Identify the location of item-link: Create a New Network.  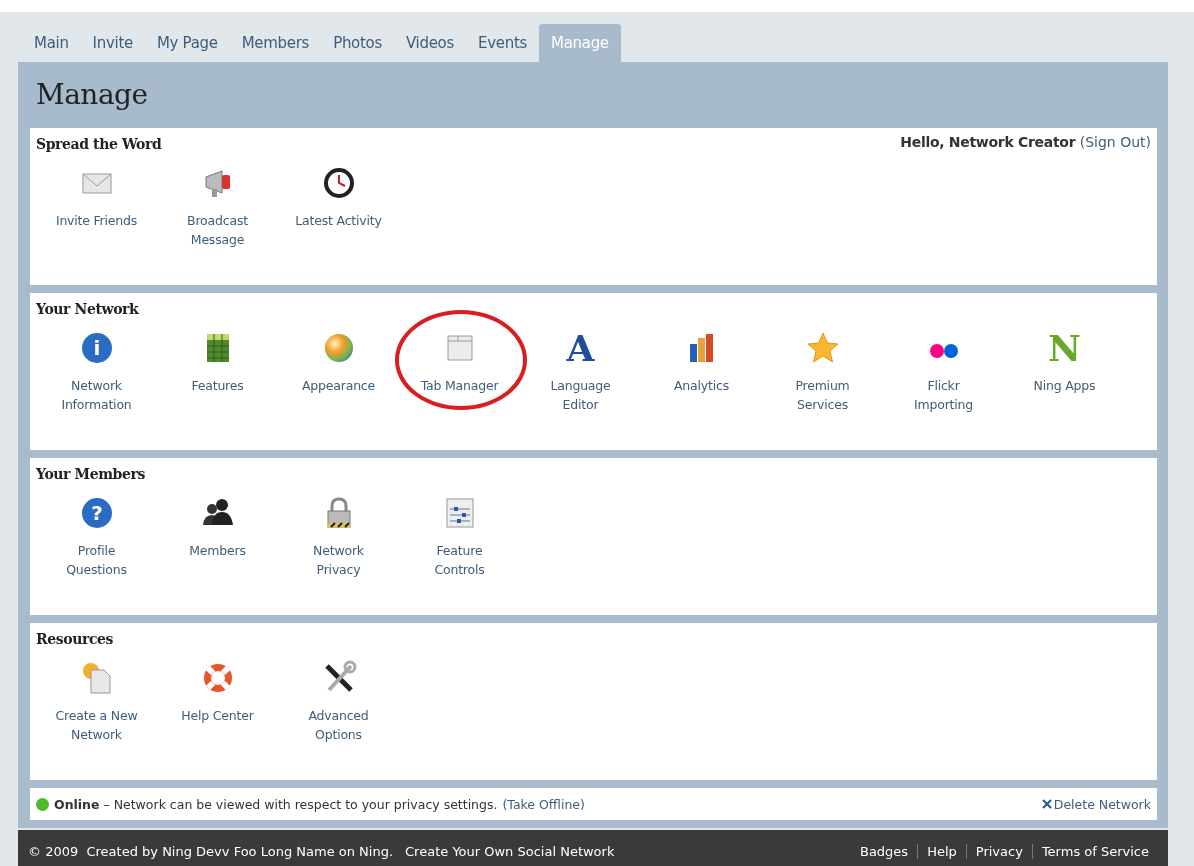
(96, 725).